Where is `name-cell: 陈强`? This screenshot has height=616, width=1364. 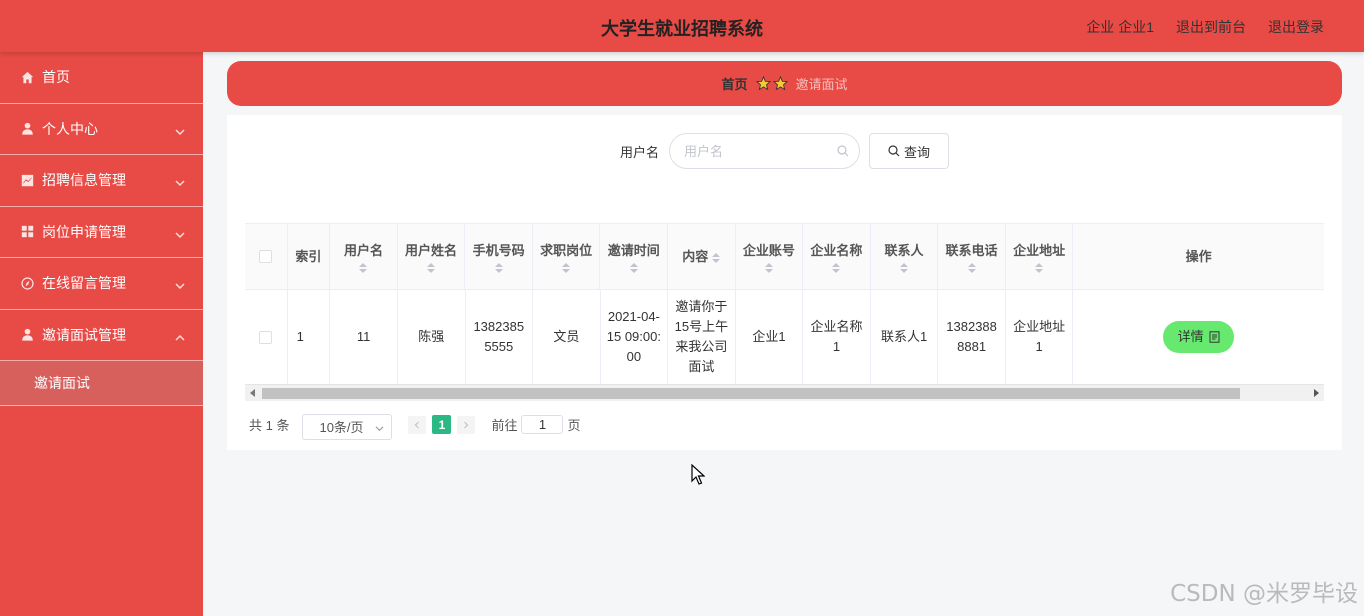 name-cell: 陈强 is located at coordinates (432, 337).